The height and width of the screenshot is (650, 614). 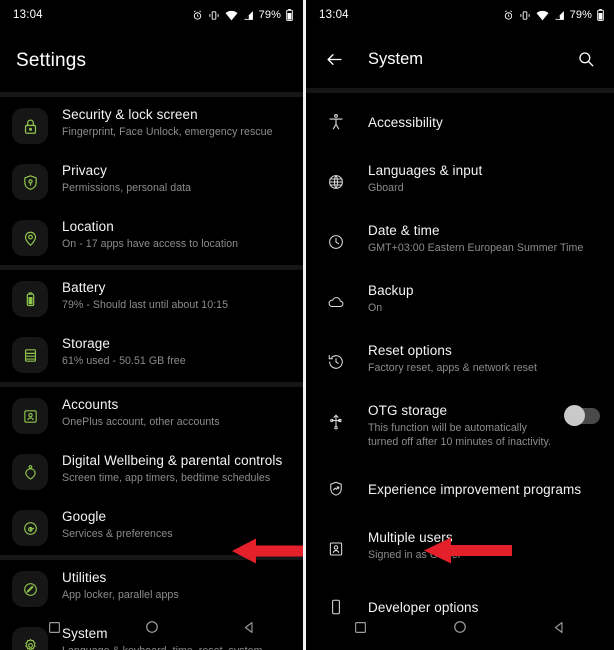 What do you see at coordinates (476, 248) in the screenshot?
I see `item-subtitle: GMT+03:00 Eastern European Summer Time` at bounding box center [476, 248].